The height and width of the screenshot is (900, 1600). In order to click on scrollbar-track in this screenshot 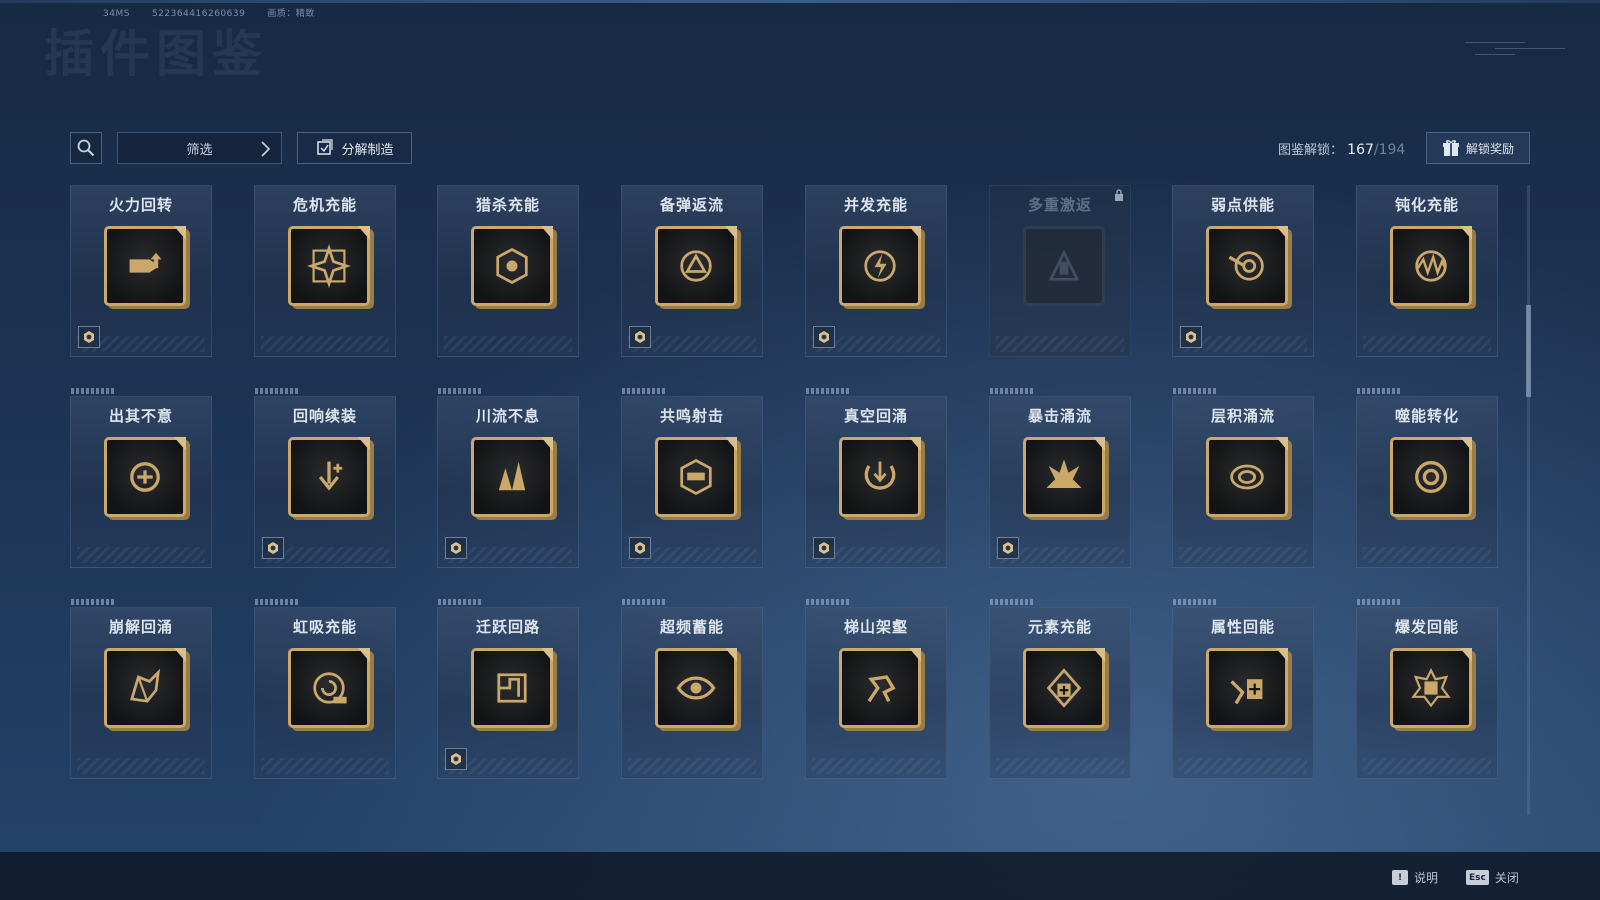, I will do `click(1528, 500)`.